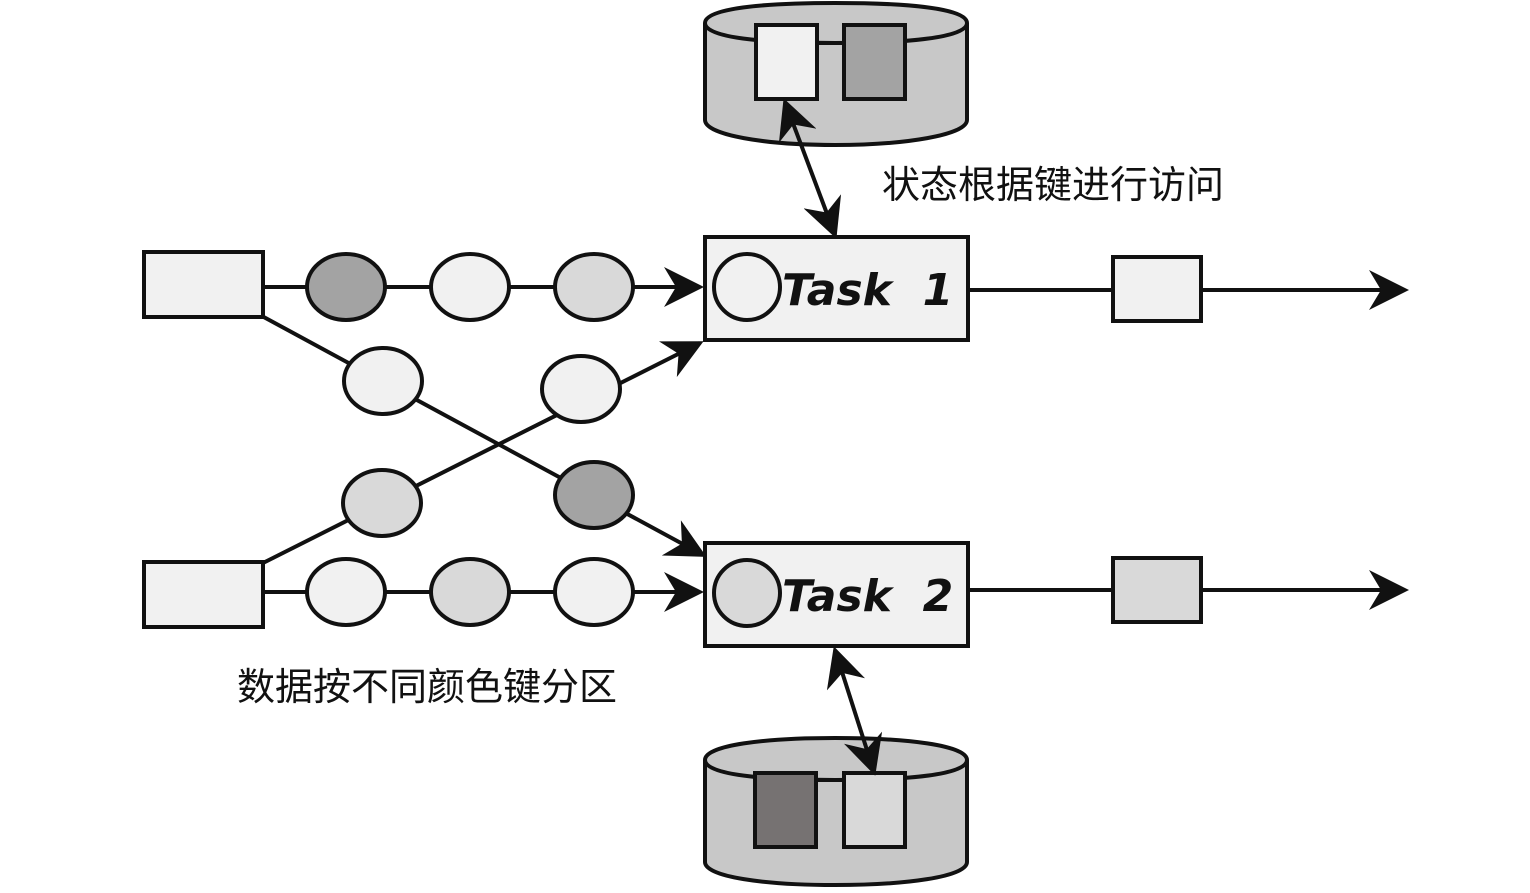 The width and height of the screenshot is (1530, 893). Describe the element at coordinates (1053, 185) in the screenshot. I see `state-access-label: 状态根据键进行访问` at that location.